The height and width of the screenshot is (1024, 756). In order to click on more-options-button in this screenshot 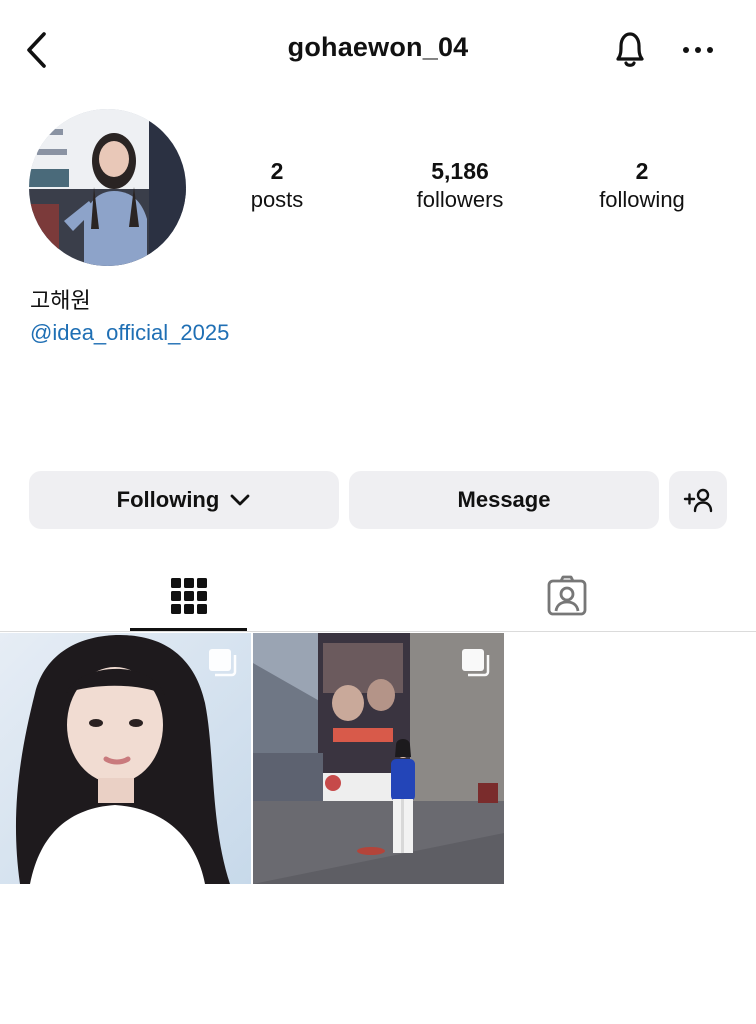, I will do `click(698, 50)`.